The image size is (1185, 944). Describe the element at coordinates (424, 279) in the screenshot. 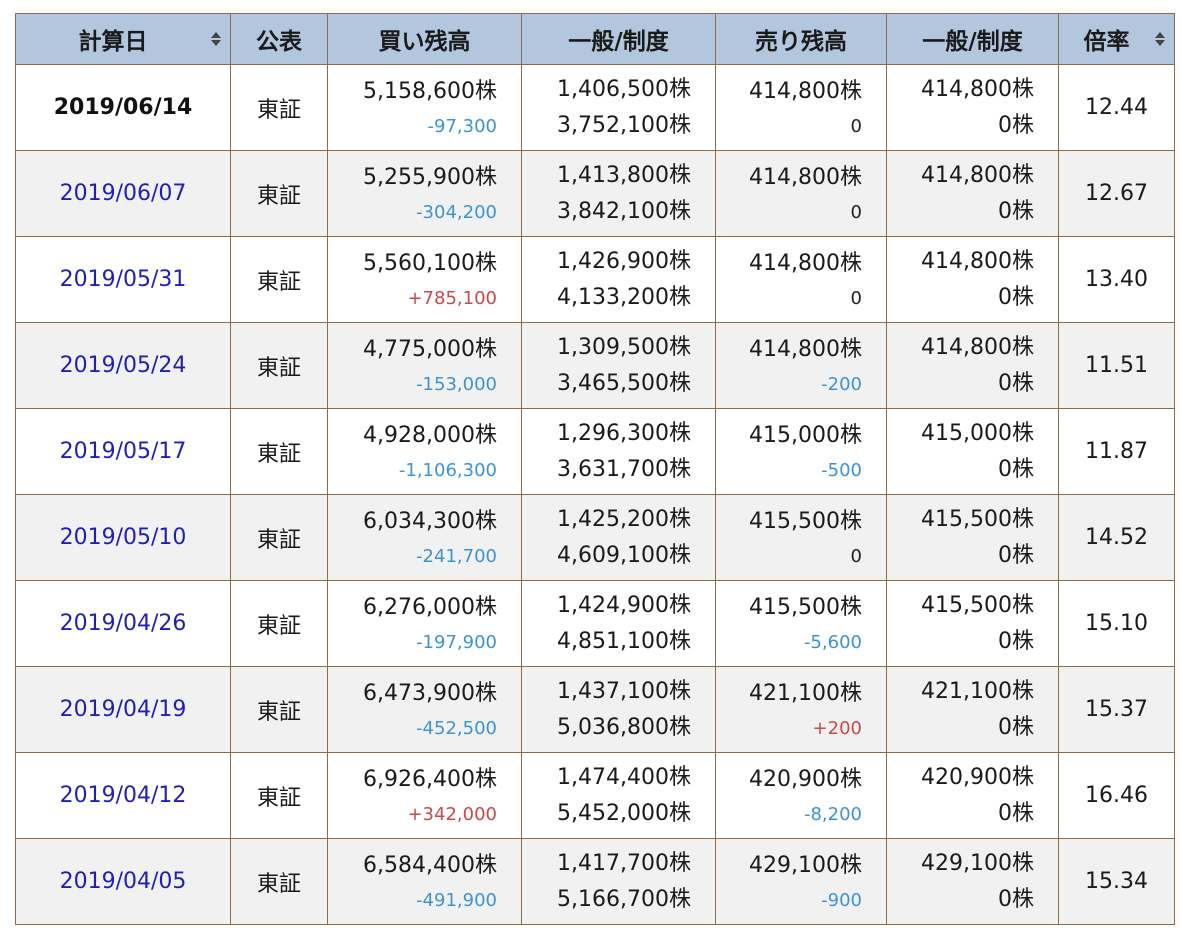

I see `buy-balance-cell: 5,560,100株 +785,100` at that location.